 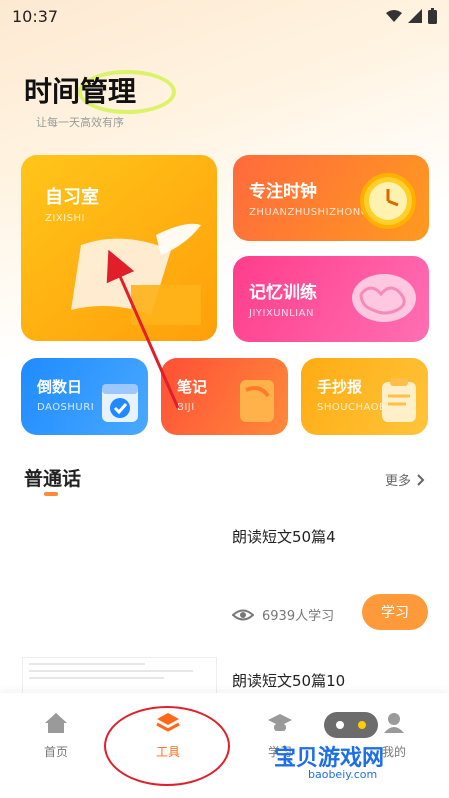 I want to click on tool-title: 倒数日, so click(x=60, y=387).